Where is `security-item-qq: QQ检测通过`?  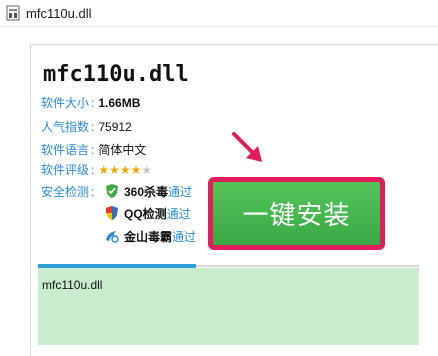 security-item-qq: QQ检测通过 is located at coordinates (147, 214).